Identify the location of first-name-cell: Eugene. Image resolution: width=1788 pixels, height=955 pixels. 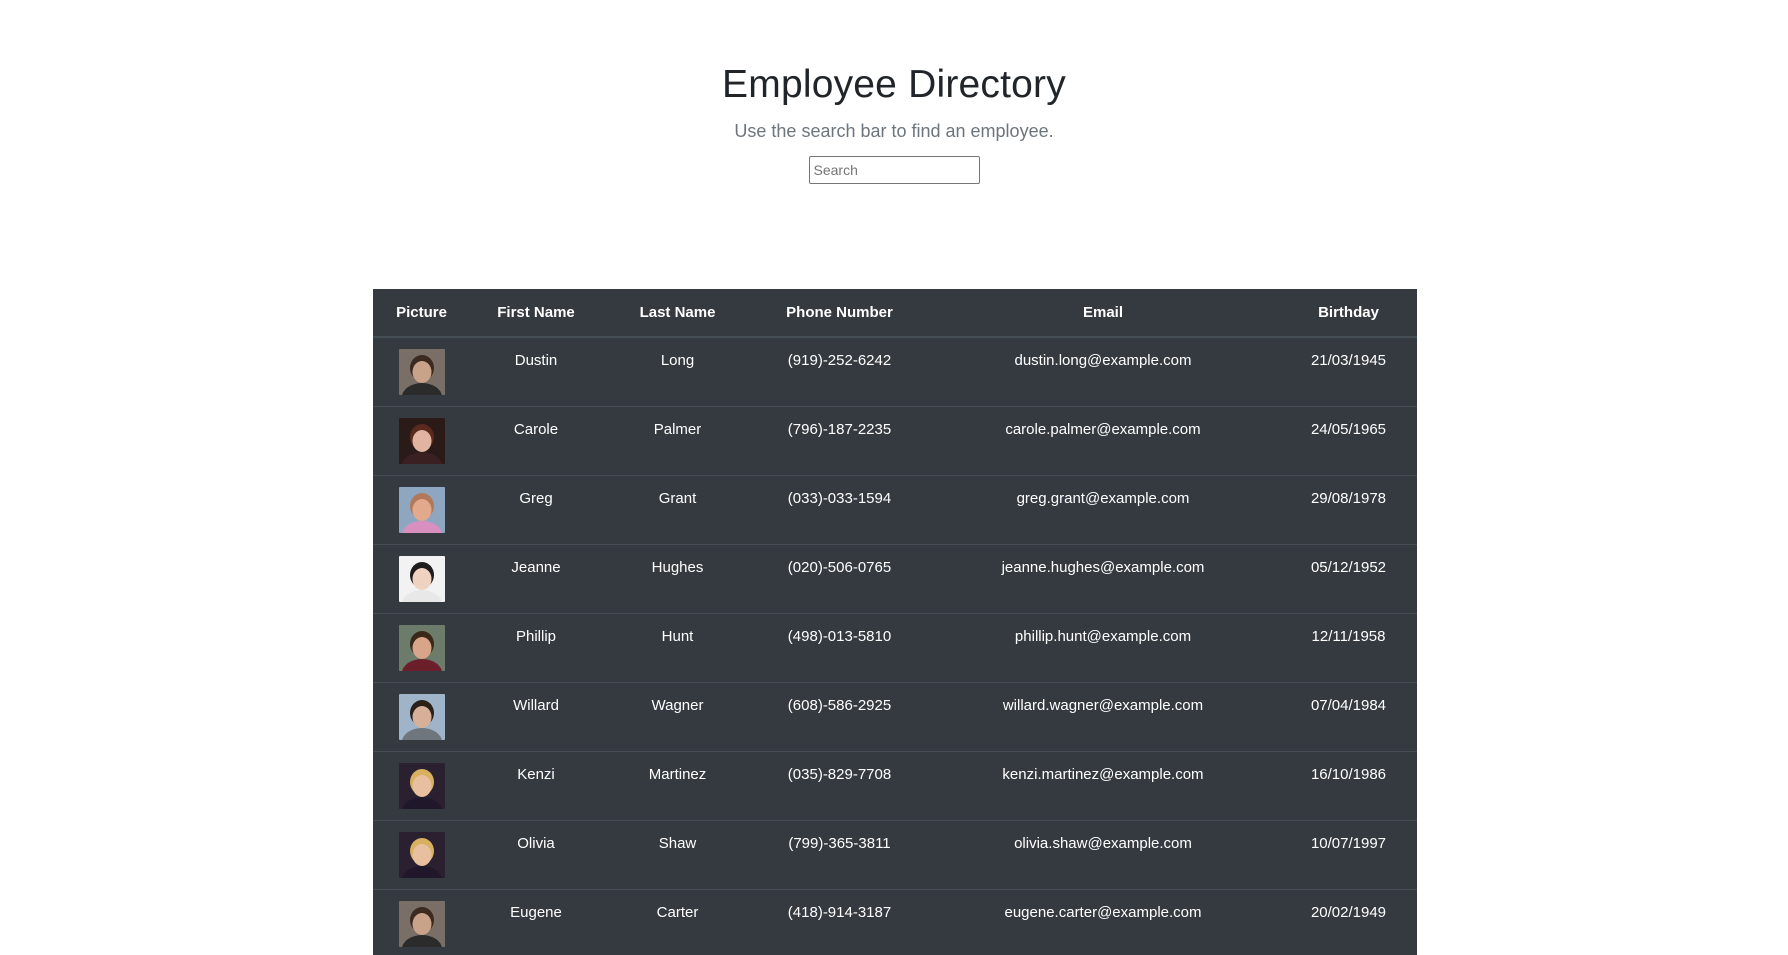
(536, 922).